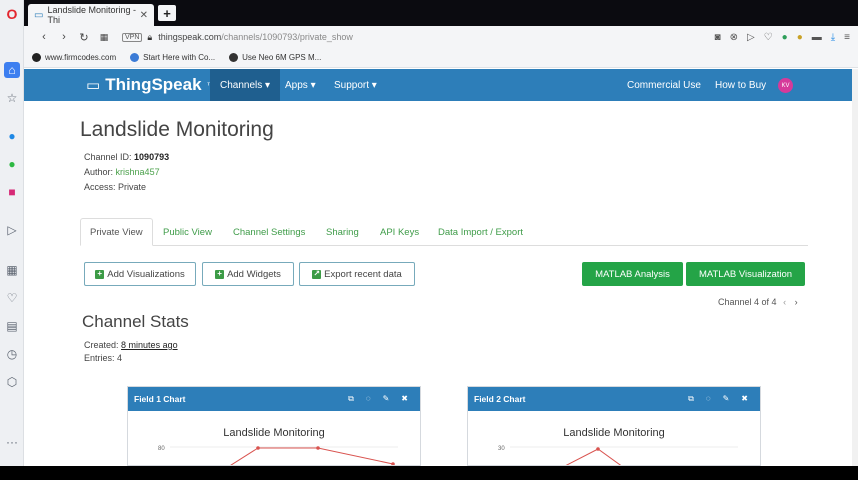 The width and height of the screenshot is (858, 480). Describe the element at coordinates (12, 164) in the screenshot. I see `whatsapp-icon: ●` at that location.